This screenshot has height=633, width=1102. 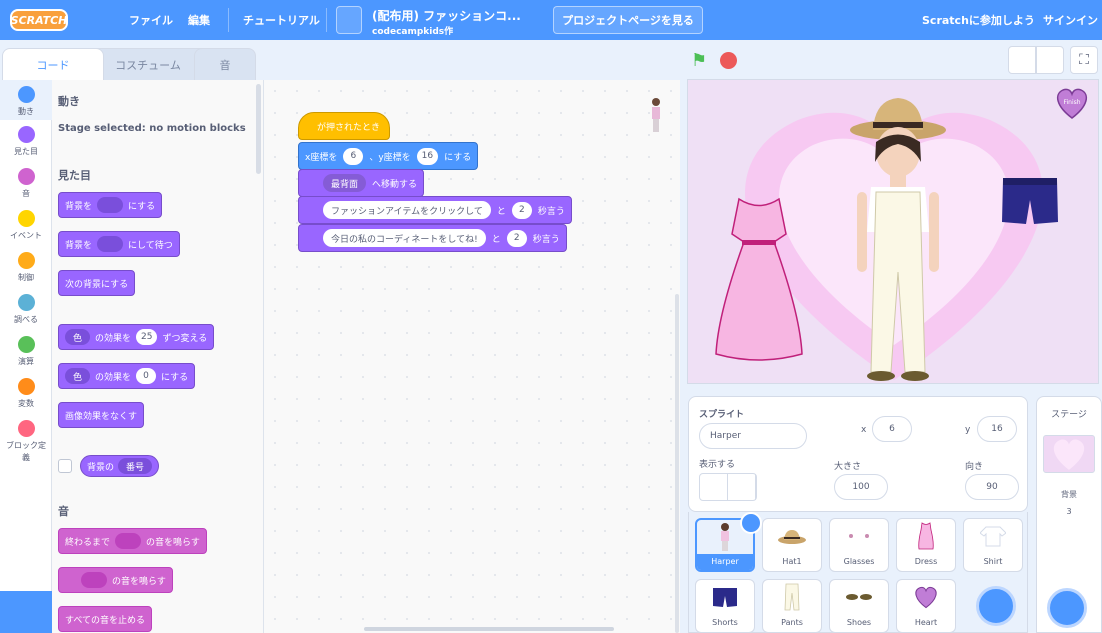 I want to click on switch-backdrop-block: 背景を にする, so click(x=110, y=205).